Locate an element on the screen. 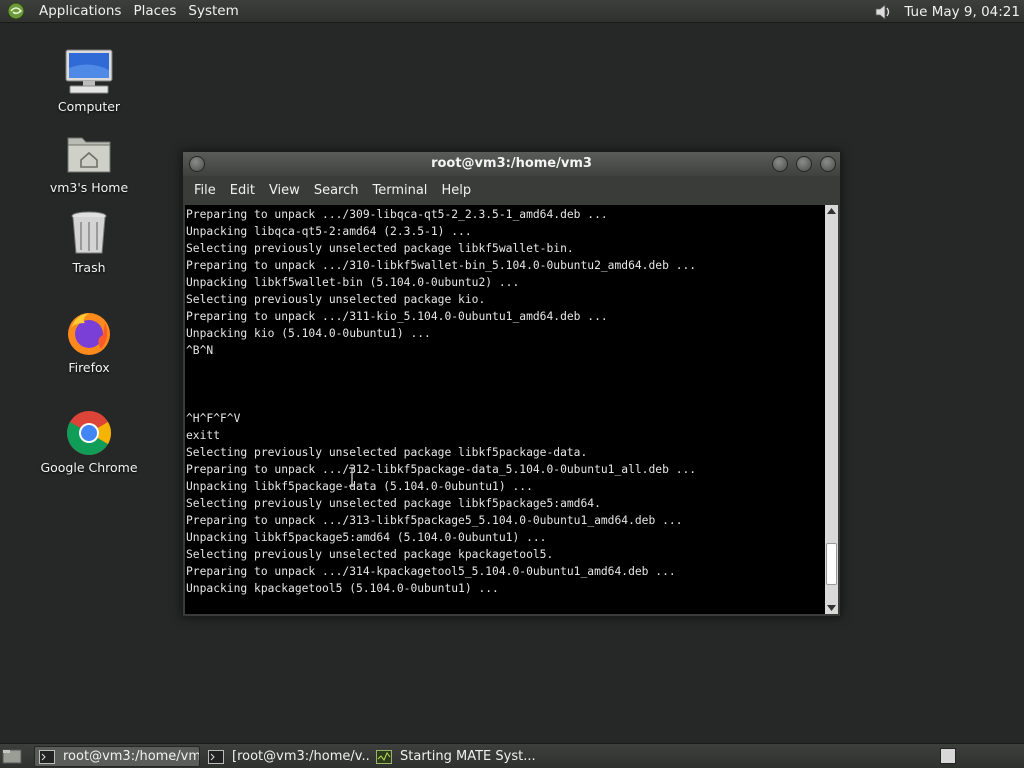  desktop-icon-label: Firefox is located at coordinates (89, 367).